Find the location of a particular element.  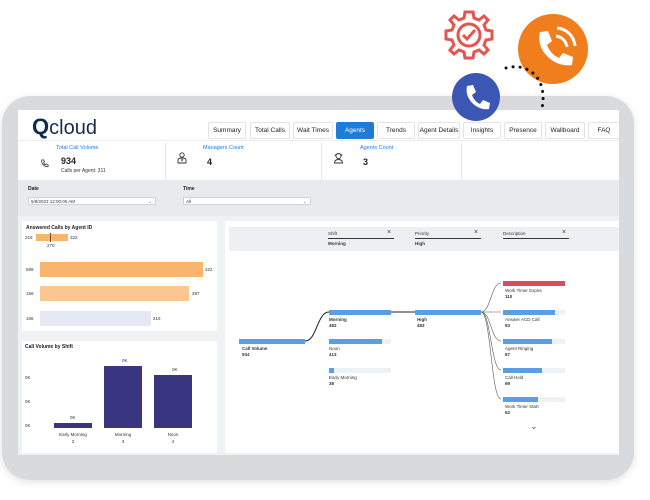

kpi-managers-value: 4 is located at coordinates (210, 162).